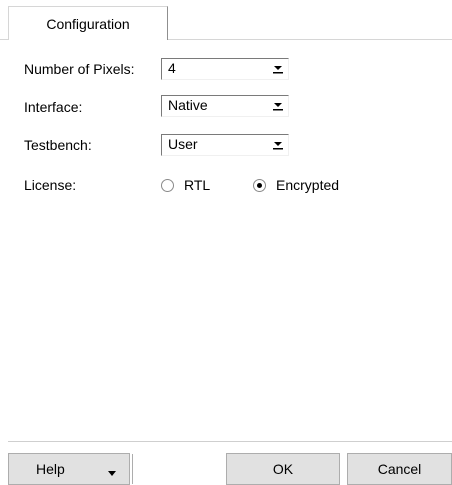 This screenshot has height=485, width=452. I want to click on cancel-button-label: Cancel, so click(399, 469).